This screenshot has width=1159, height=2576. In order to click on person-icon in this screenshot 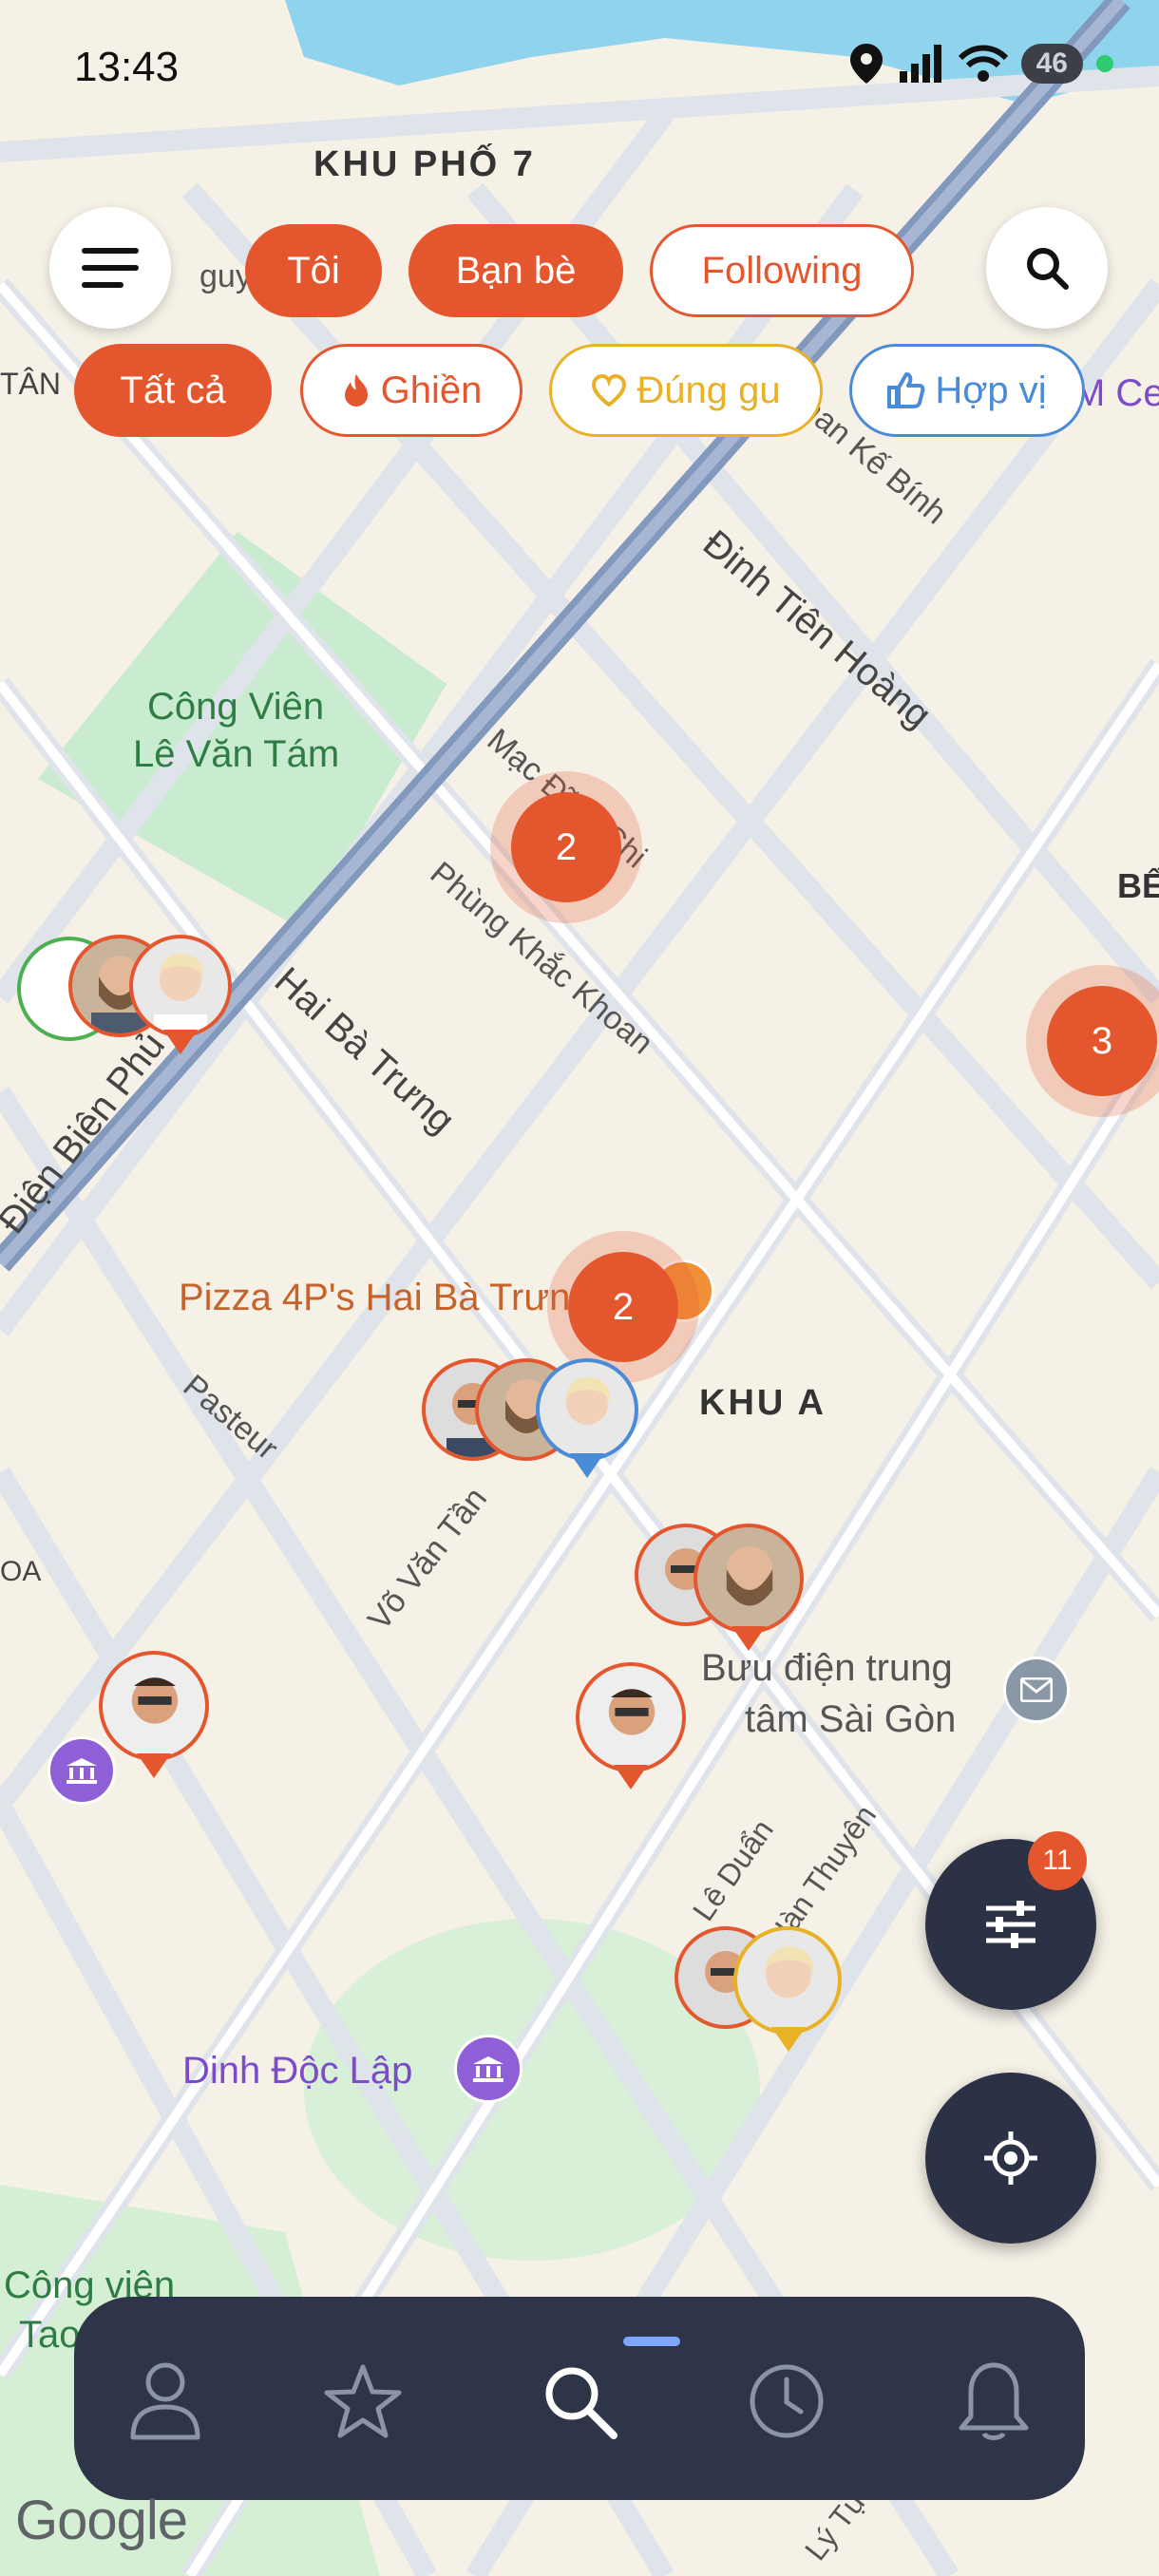, I will do `click(165, 2401)`.